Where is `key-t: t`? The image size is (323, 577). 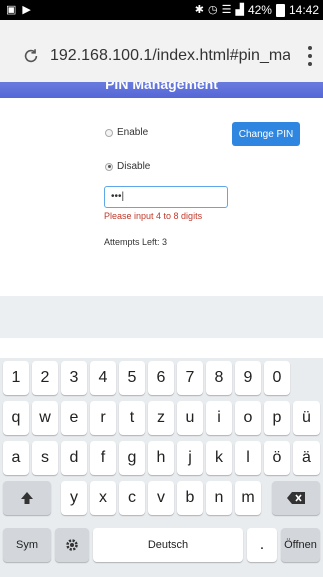
key-t: t is located at coordinates (132, 418).